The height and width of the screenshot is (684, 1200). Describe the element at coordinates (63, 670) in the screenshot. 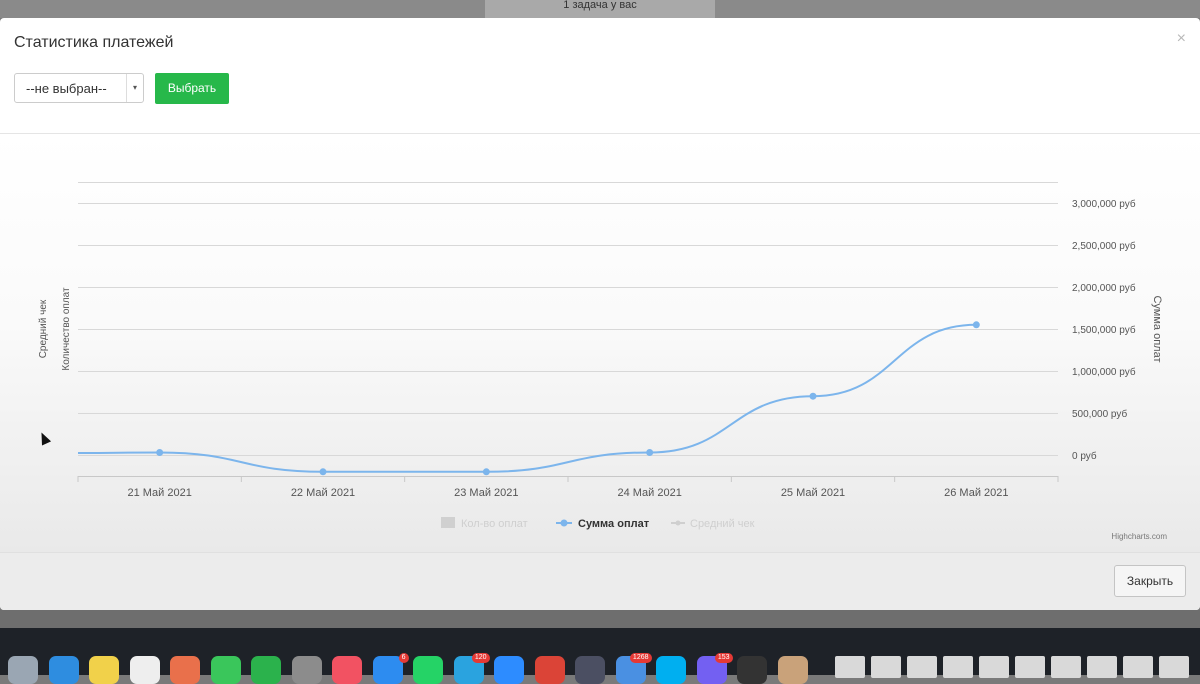

I see `safari-icon` at that location.